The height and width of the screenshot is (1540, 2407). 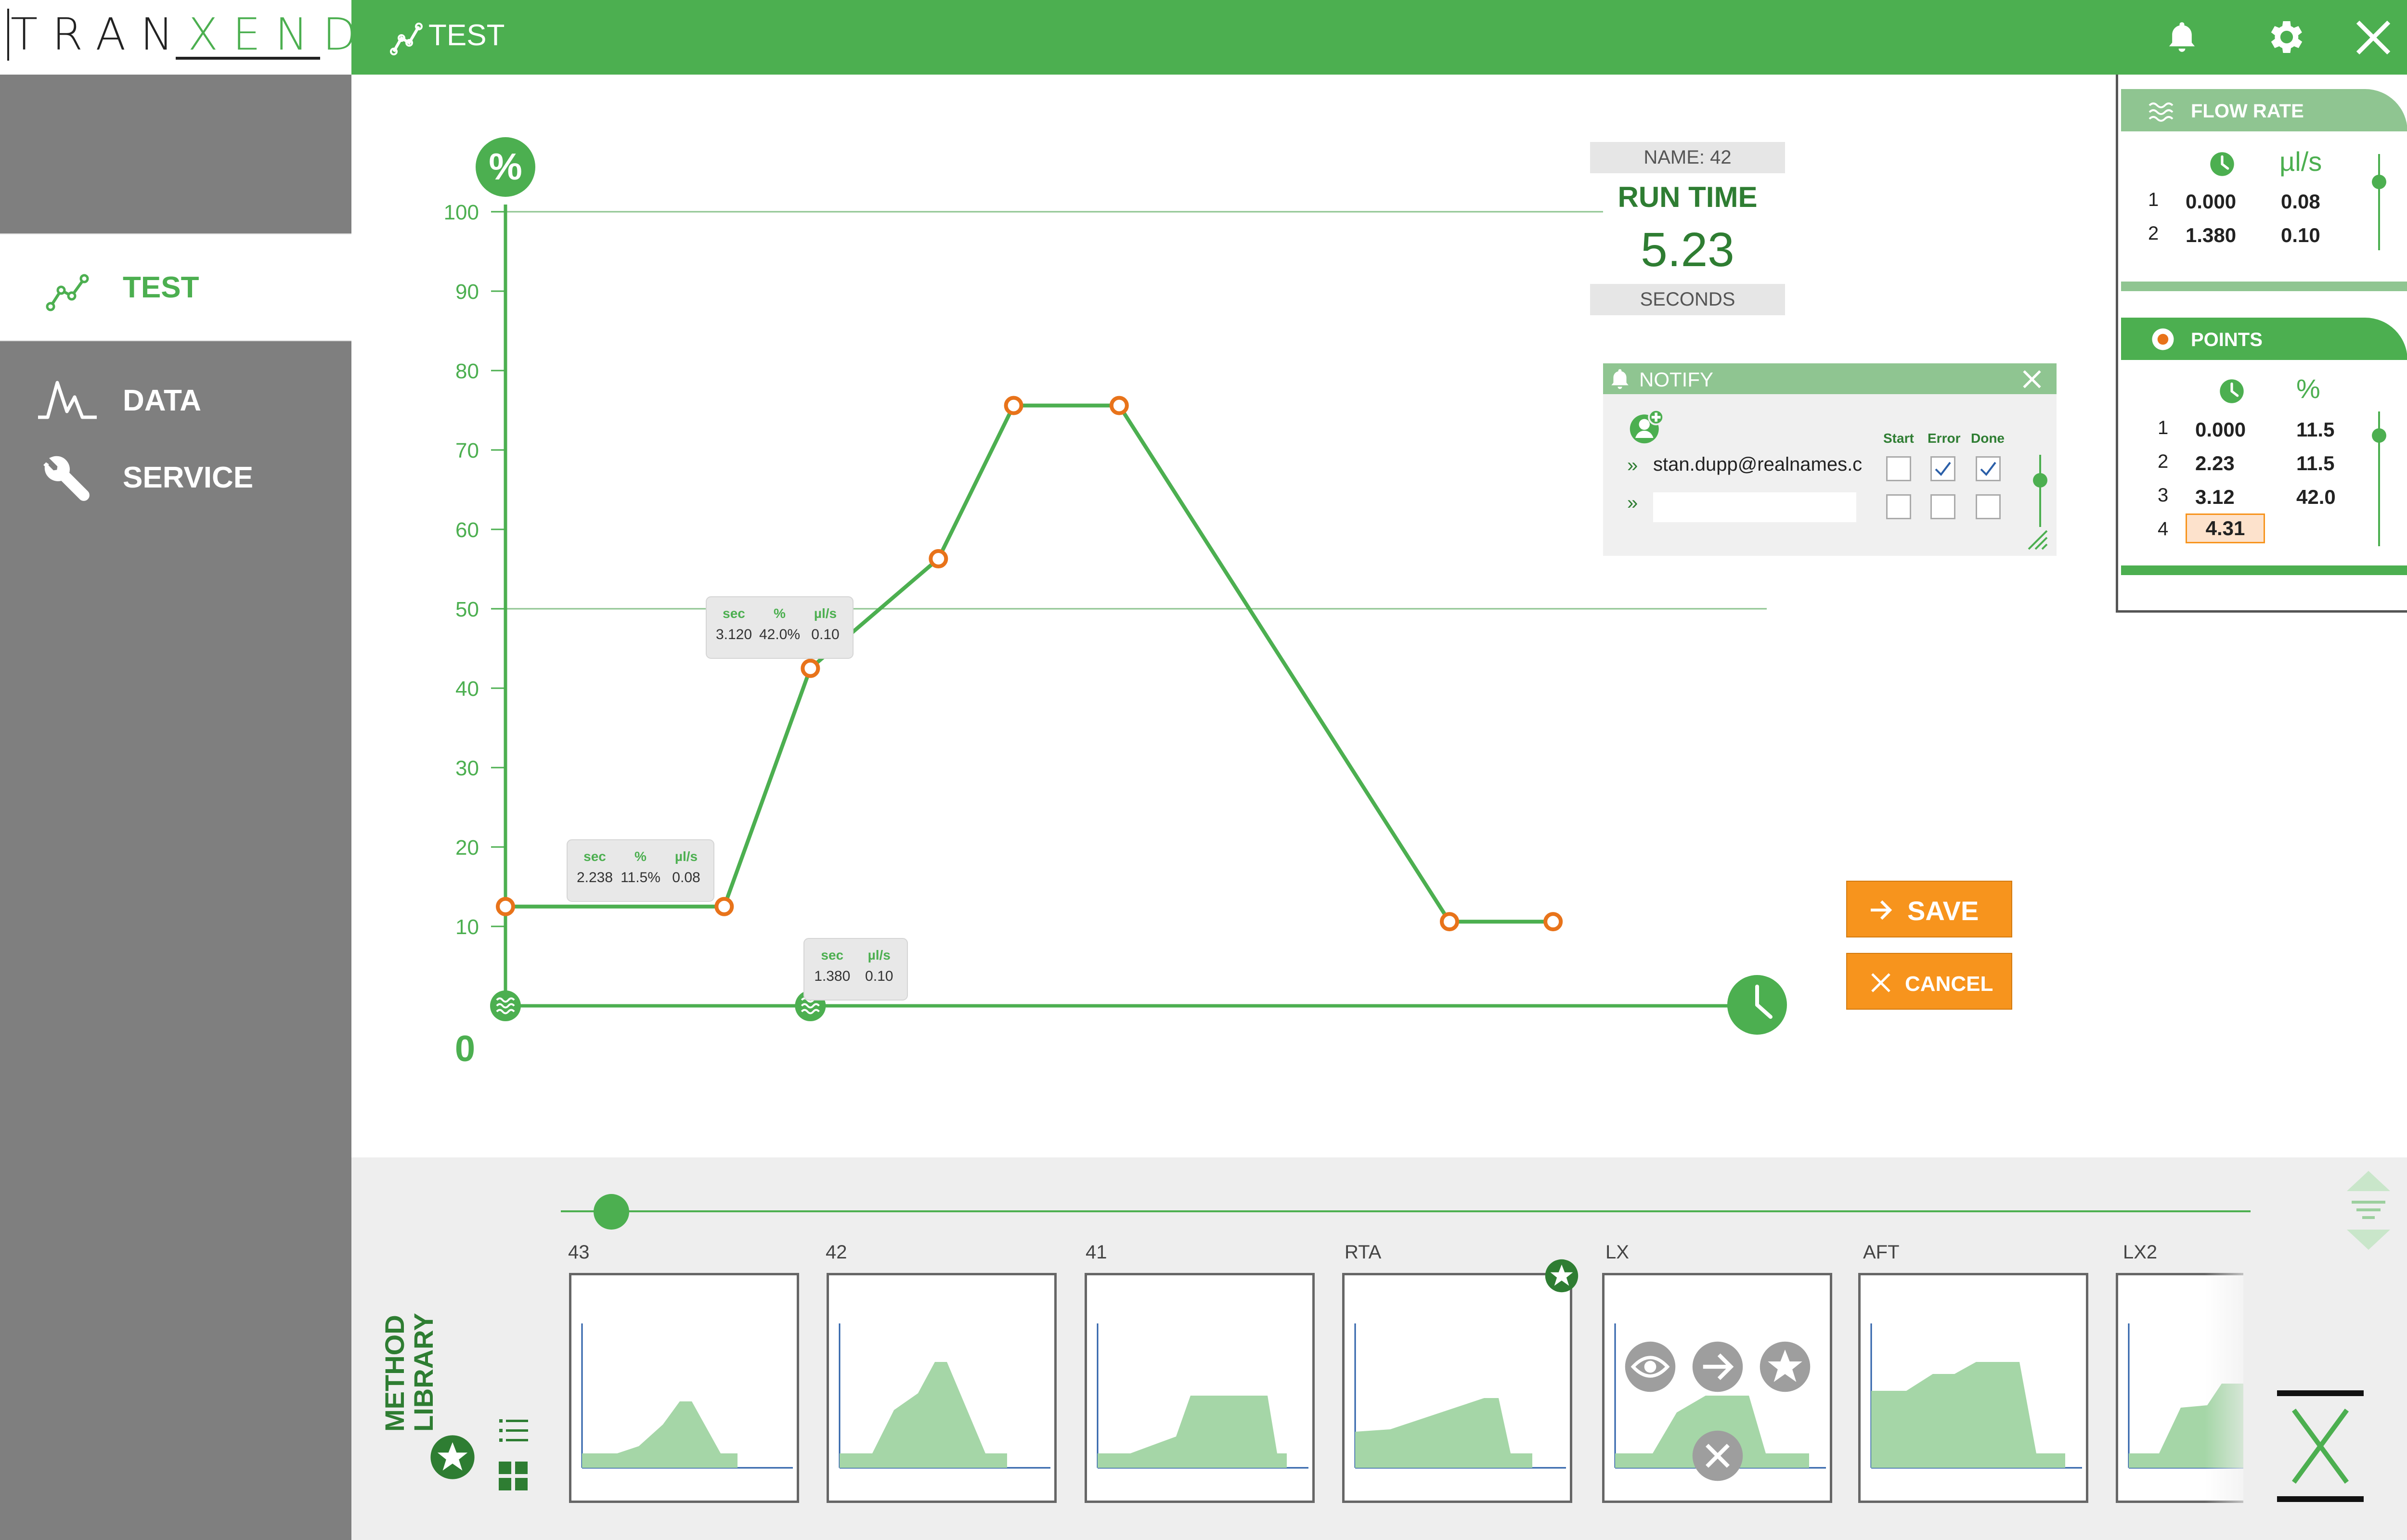 What do you see at coordinates (2211, 201) in the screenshot?
I see `flow-time-value: 0.000` at bounding box center [2211, 201].